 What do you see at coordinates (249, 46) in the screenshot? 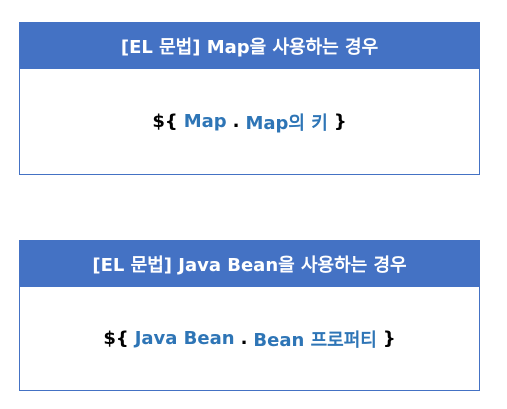
I see `map-usage-title: [EL 문법] Map을 사용하는 경우` at bounding box center [249, 46].